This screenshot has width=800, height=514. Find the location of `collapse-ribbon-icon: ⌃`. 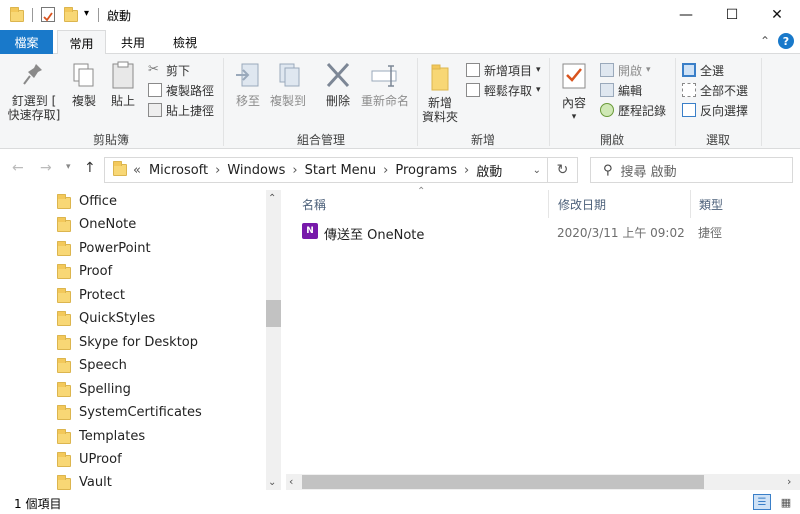

collapse-ribbon-icon: ⌃ is located at coordinates (765, 41).